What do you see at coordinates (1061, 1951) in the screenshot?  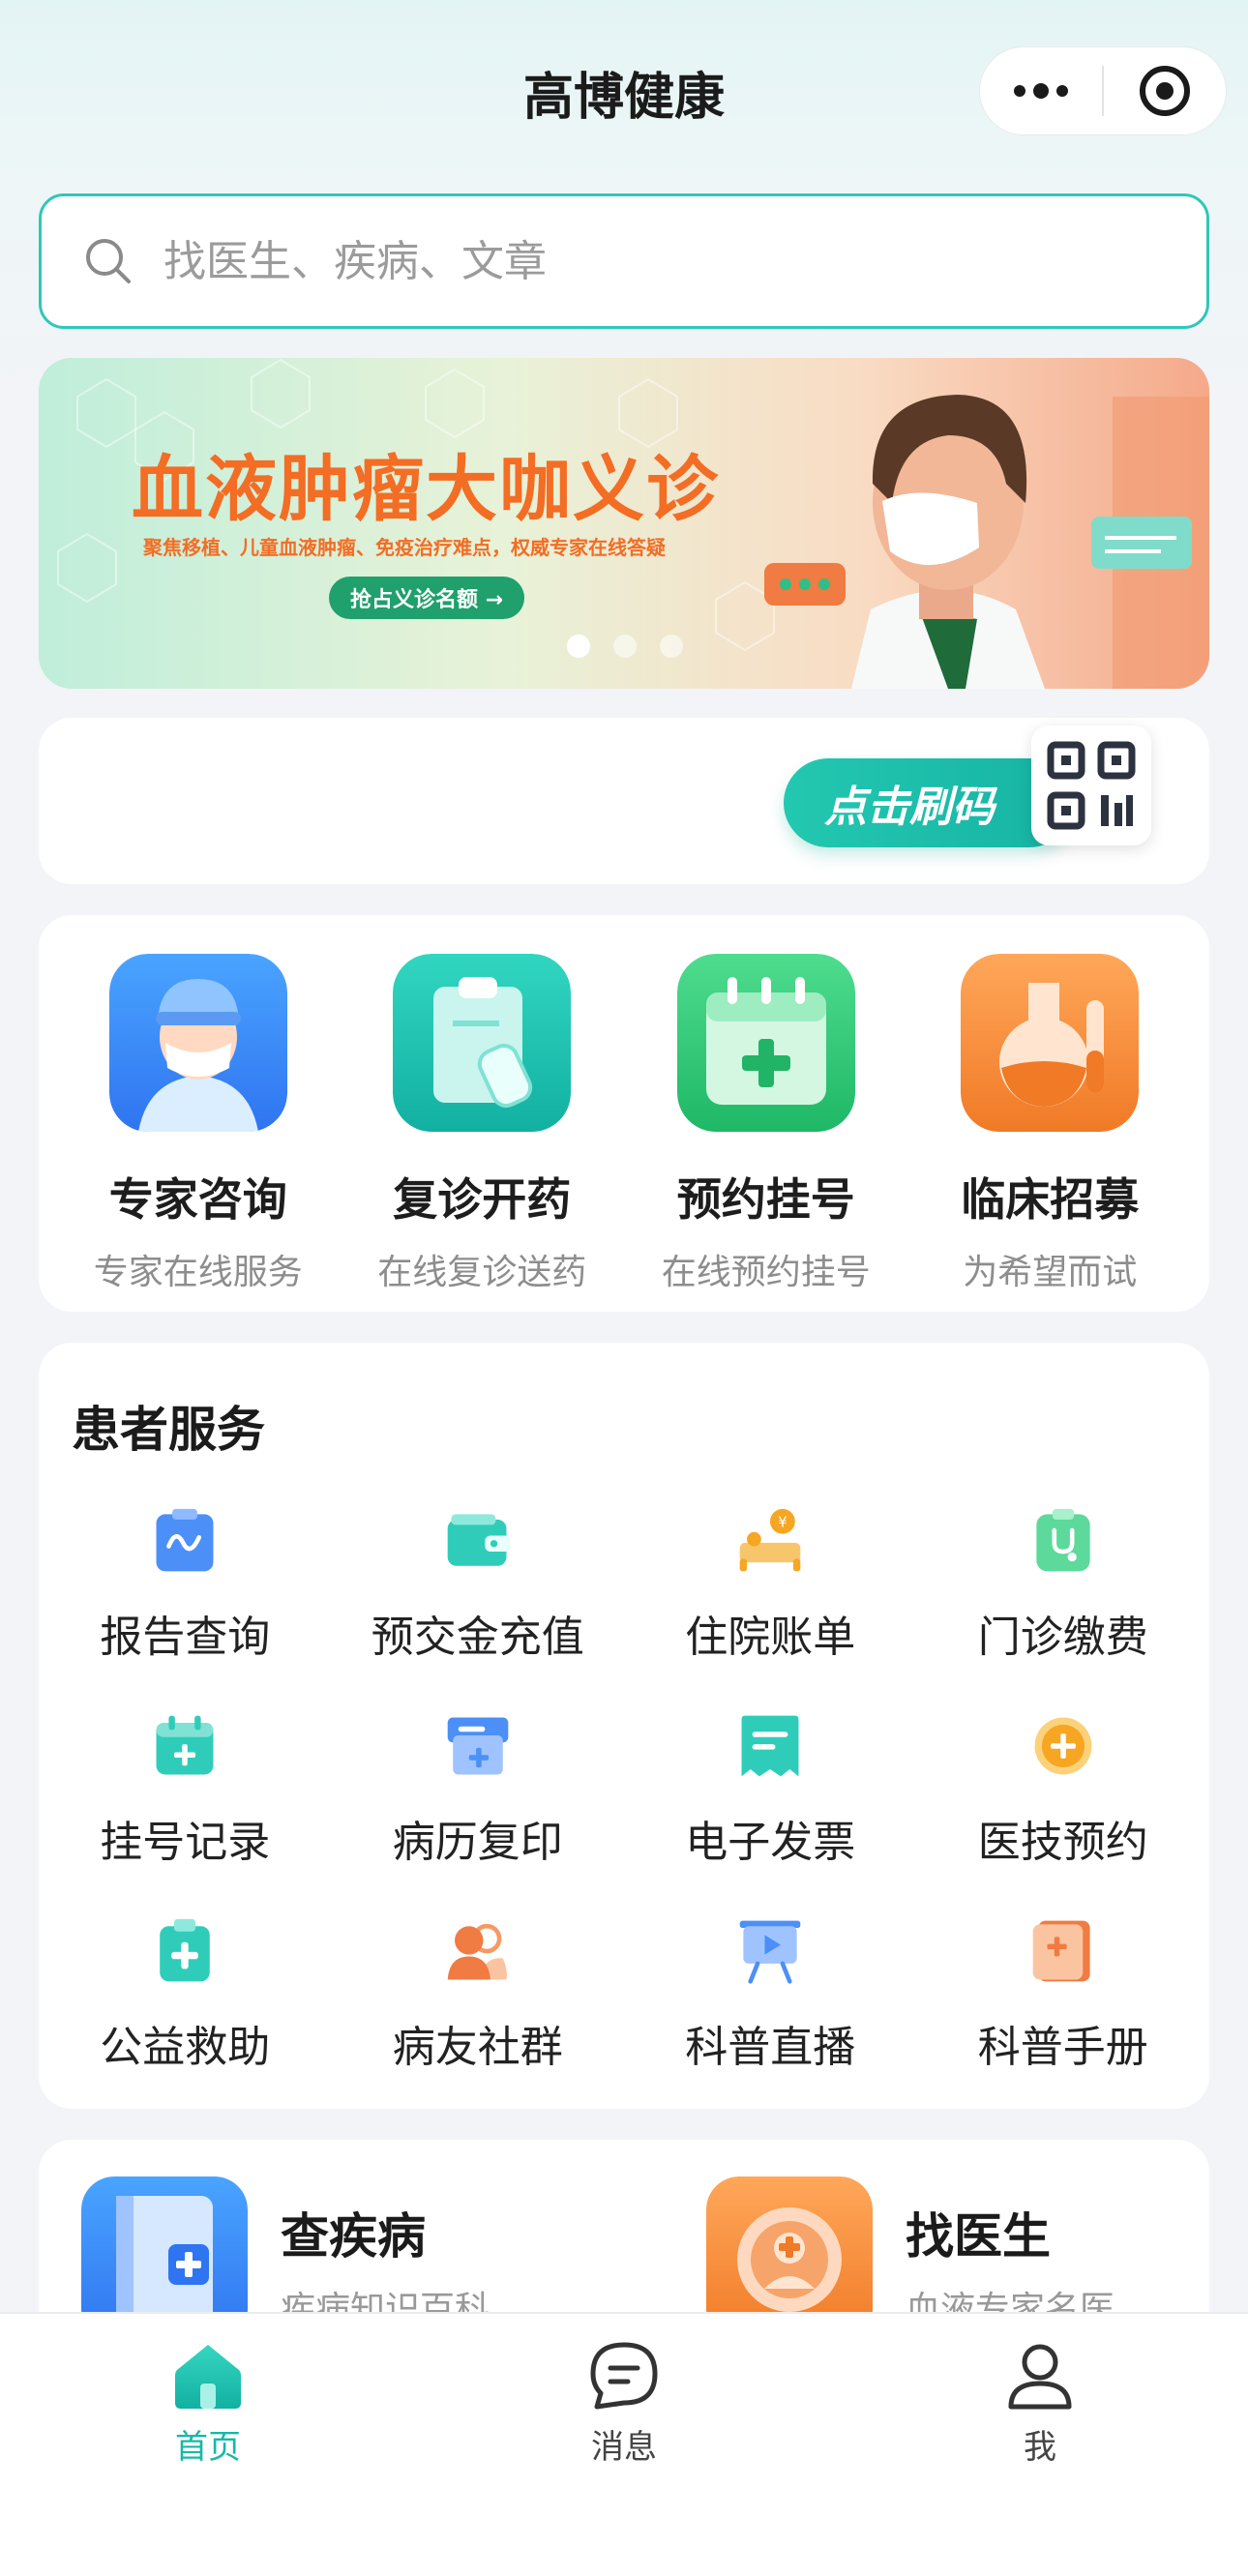 I see `handbook-icon` at bounding box center [1061, 1951].